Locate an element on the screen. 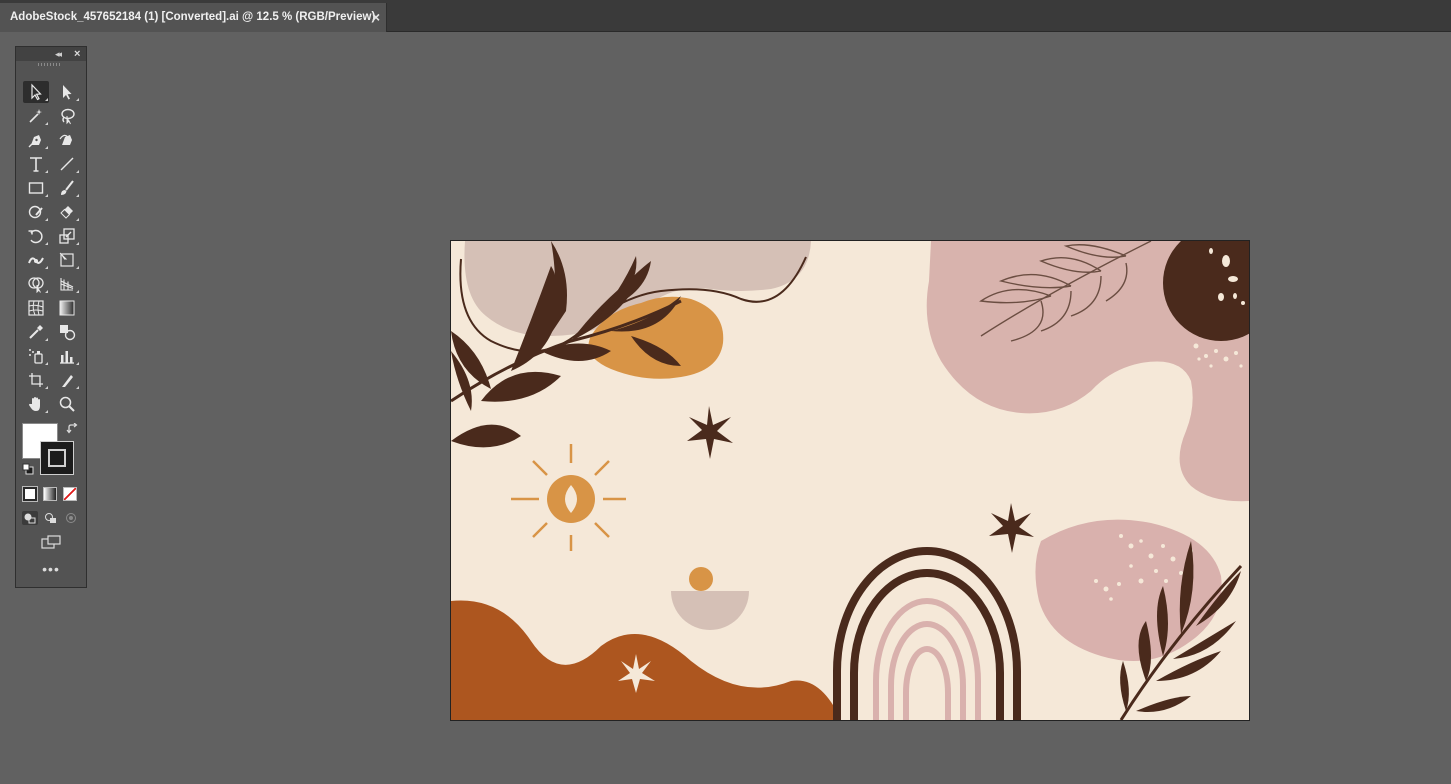  perspective-grid-tool is located at coordinates (67, 284).